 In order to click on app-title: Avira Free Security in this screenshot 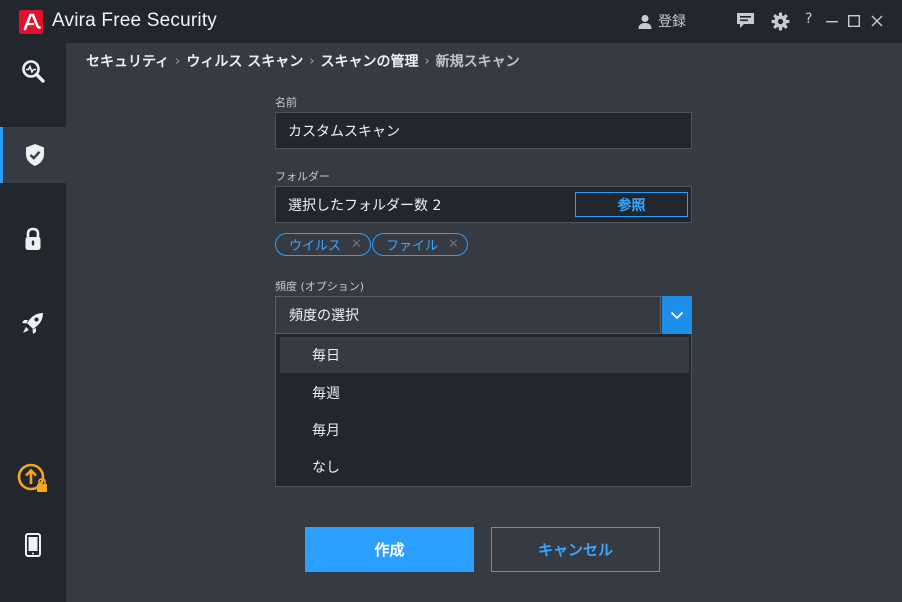, I will do `click(135, 20)`.